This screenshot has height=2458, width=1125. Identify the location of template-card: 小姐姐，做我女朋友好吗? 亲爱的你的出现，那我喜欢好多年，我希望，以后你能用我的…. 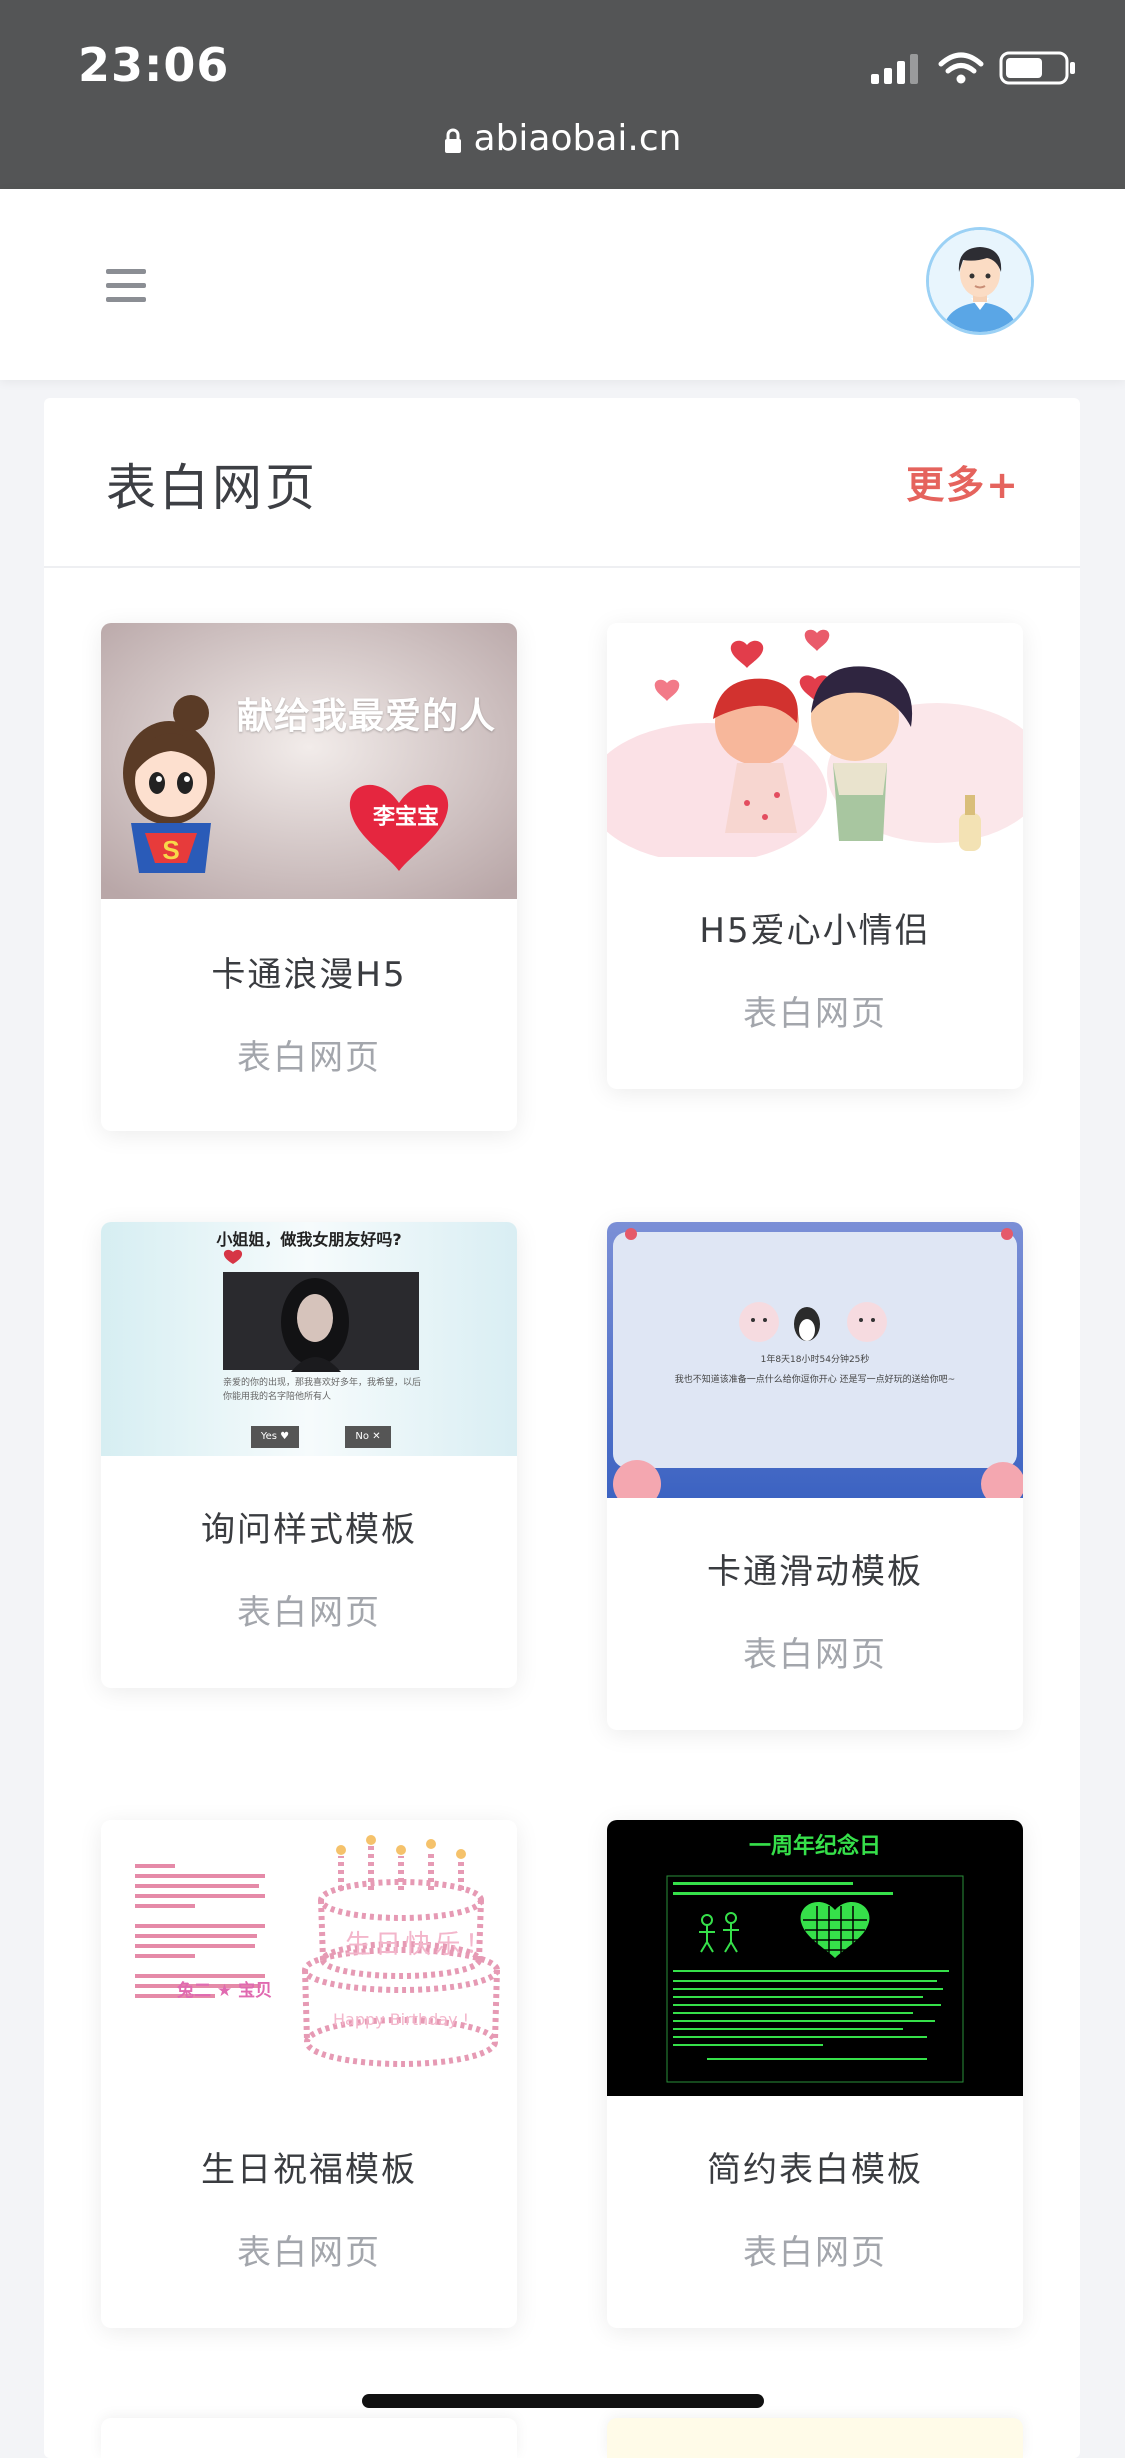
(309, 1455).